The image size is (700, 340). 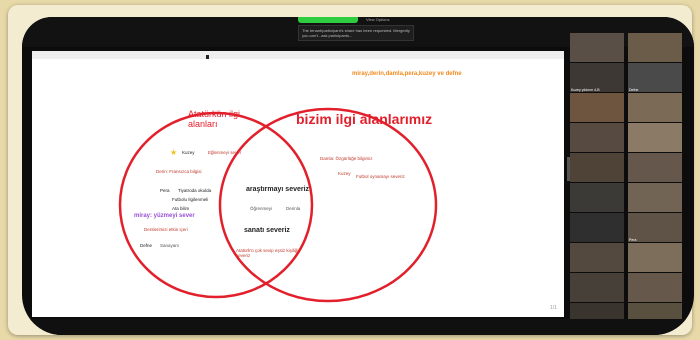 What do you see at coordinates (225, 152) in the screenshot?
I see `item-eglenmeyi: Eğlenmeyi sever` at bounding box center [225, 152].